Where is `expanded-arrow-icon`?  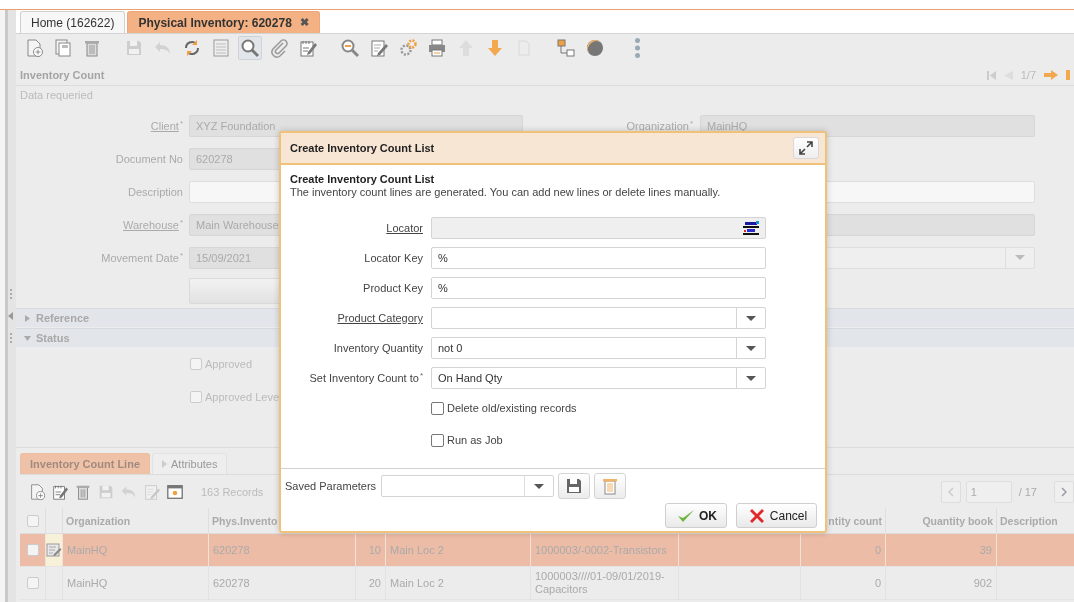
expanded-arrow-icon is located at coordinates (27, 338).